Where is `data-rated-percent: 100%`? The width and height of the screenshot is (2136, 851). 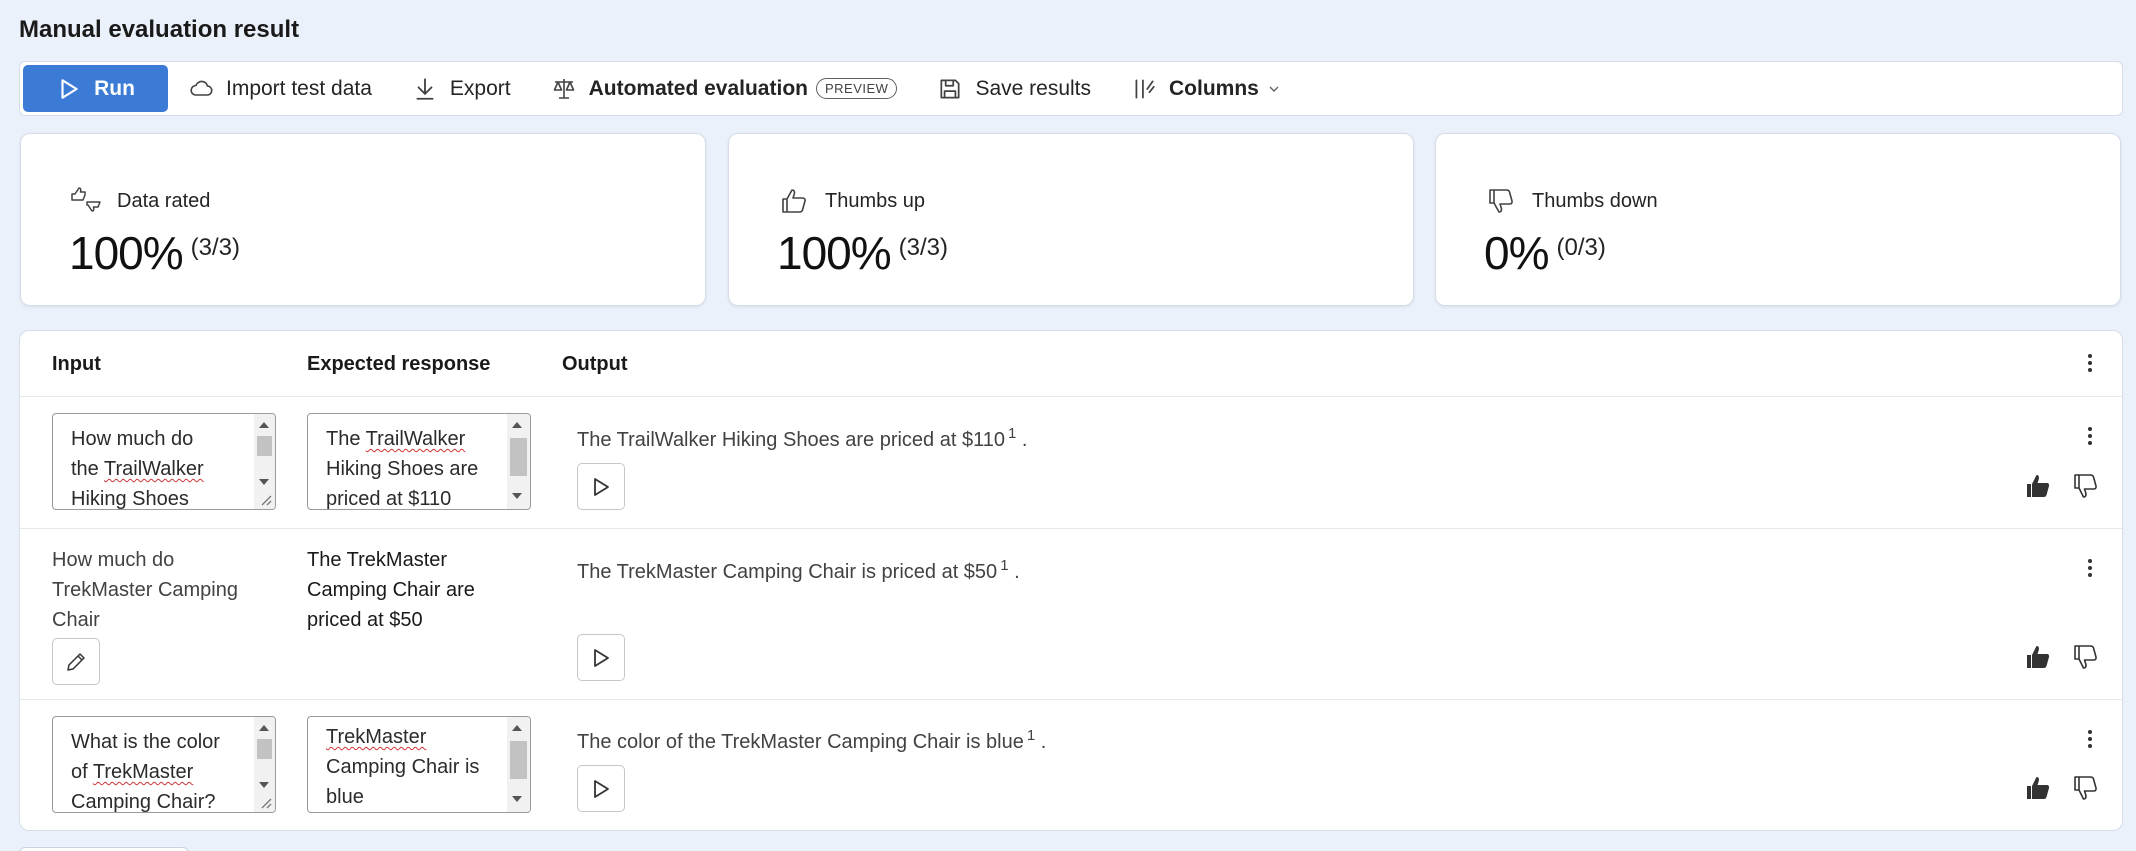
data-rated-percent: 100% is located at coordinates (126, 253).